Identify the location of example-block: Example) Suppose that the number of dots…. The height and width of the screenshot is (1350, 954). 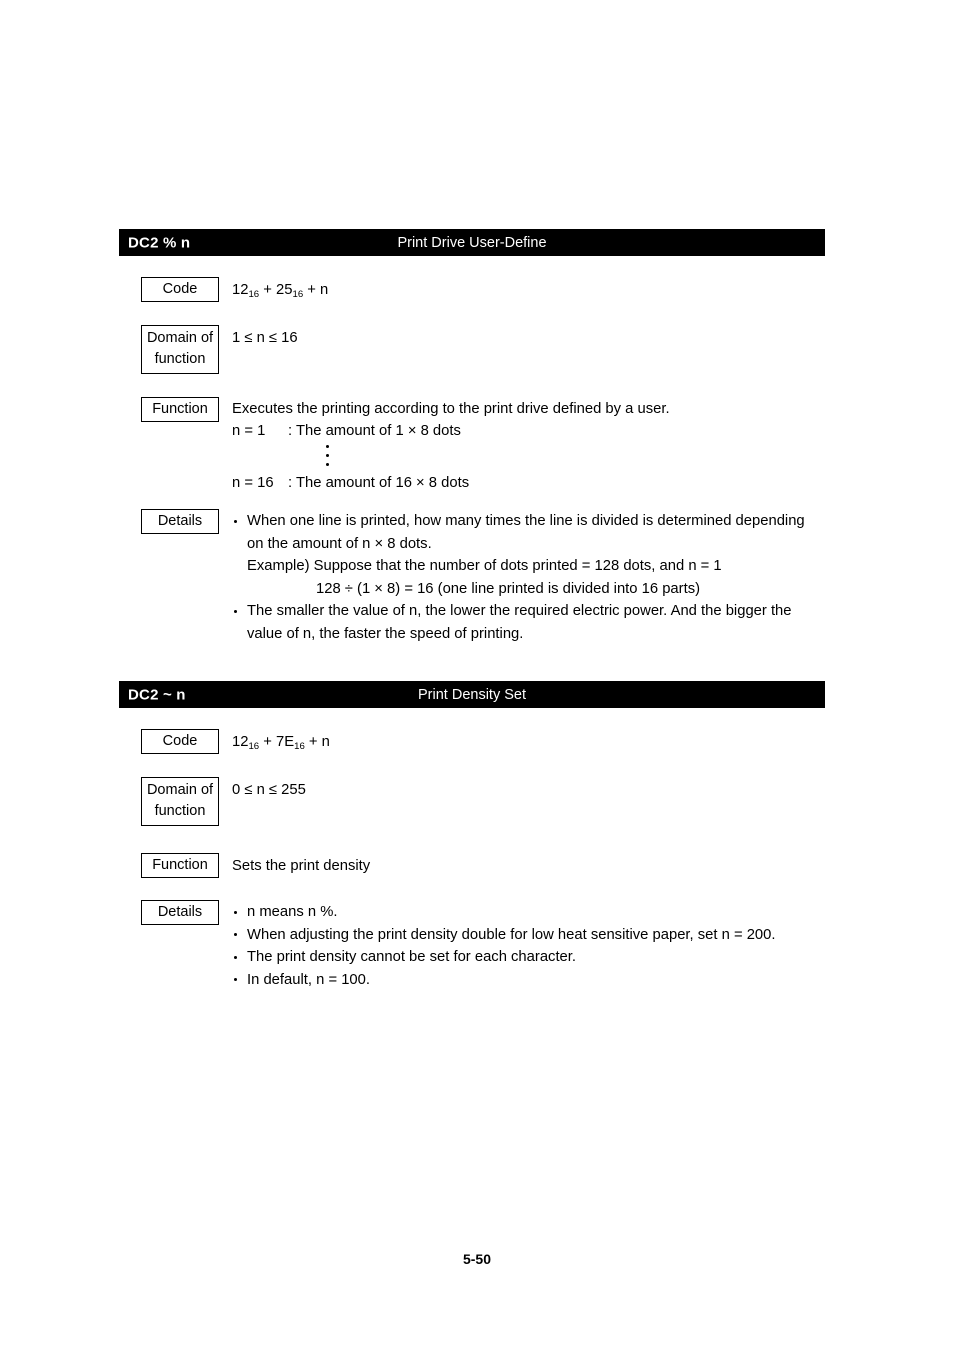
(528, 577).